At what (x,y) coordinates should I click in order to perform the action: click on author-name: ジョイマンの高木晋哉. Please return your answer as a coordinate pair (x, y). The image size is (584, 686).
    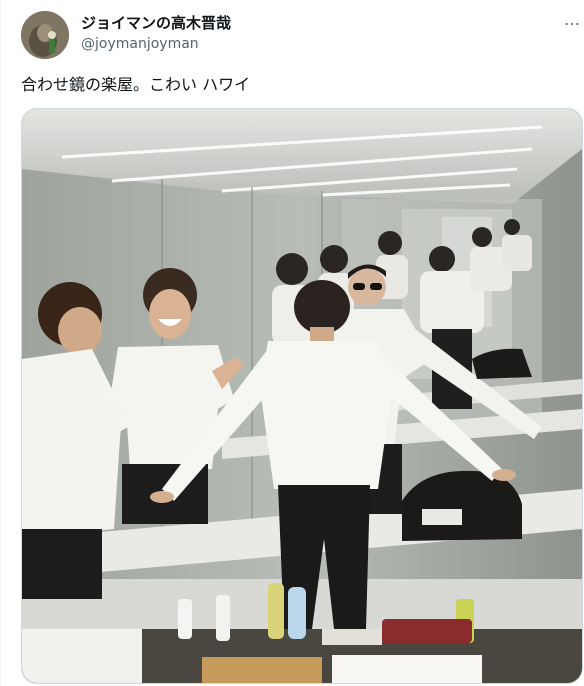
    Looking at the image, I should click on (156, 23).